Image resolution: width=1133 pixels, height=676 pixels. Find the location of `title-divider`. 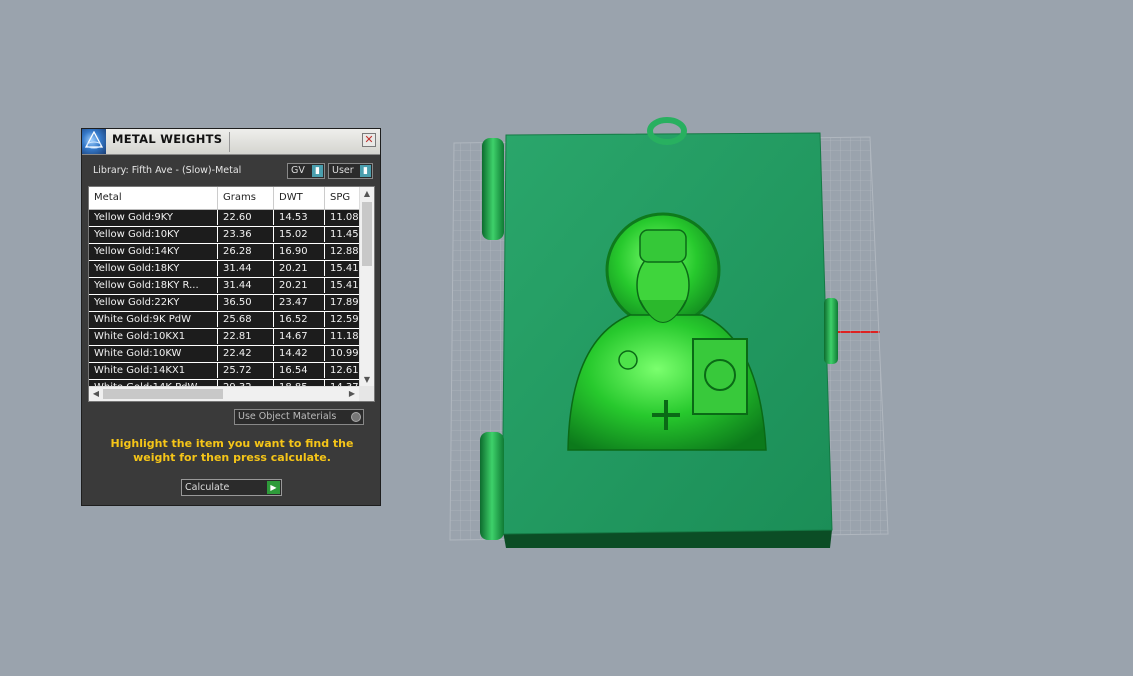

title-divider is located at coordinates (229, 142).